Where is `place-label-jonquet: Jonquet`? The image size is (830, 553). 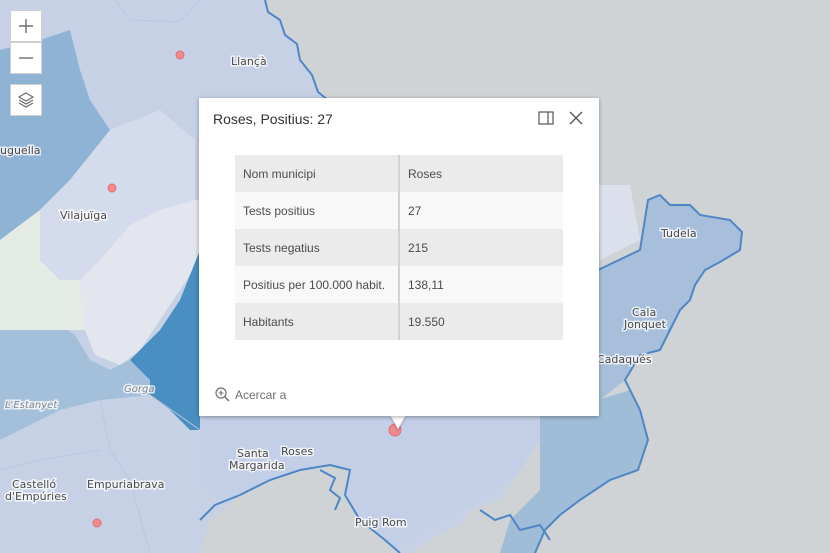
place-label-jonquet: Jonquet is located at coordinates (645, 324).